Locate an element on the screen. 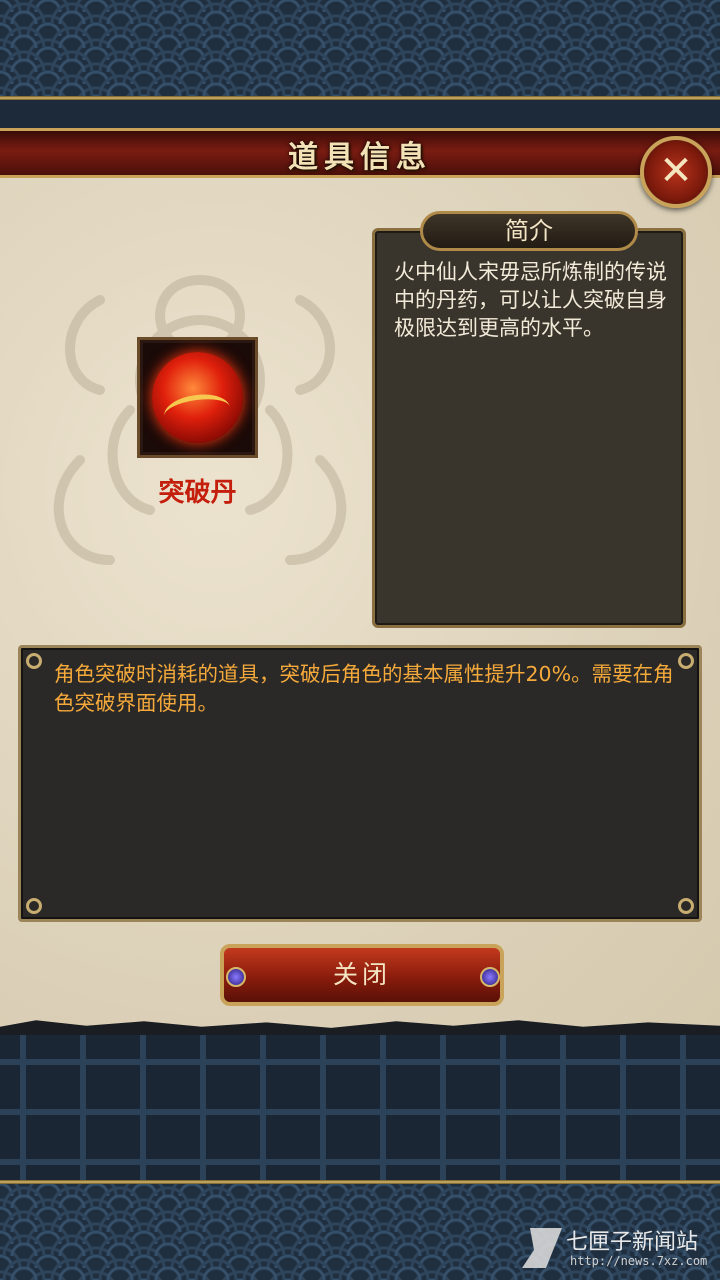  meander-pattern-background is located at coordinates (360, 1110).